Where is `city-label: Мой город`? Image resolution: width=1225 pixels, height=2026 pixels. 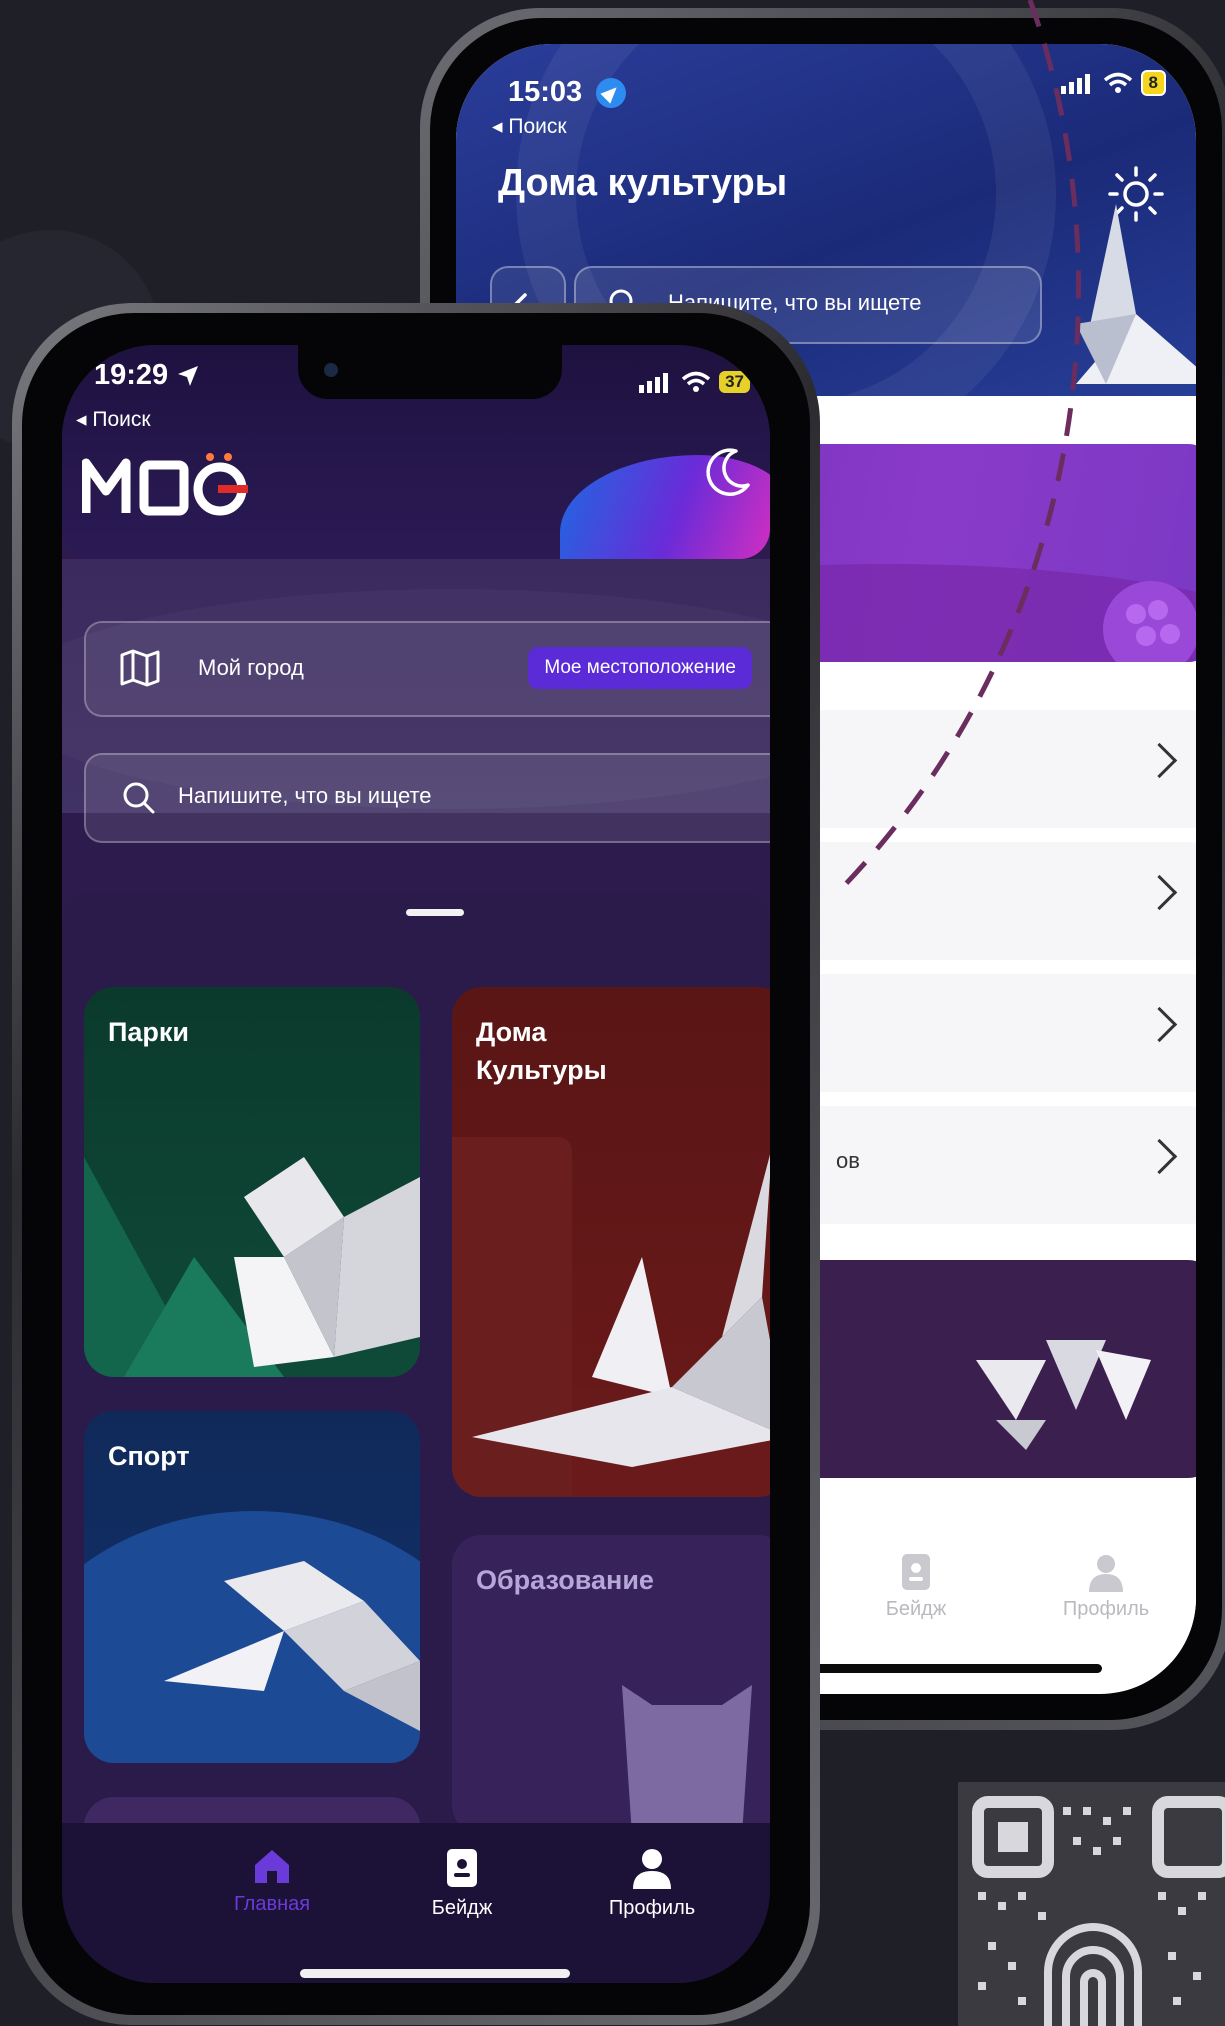
city-label: Мой город is located at coordinates (251, 667).